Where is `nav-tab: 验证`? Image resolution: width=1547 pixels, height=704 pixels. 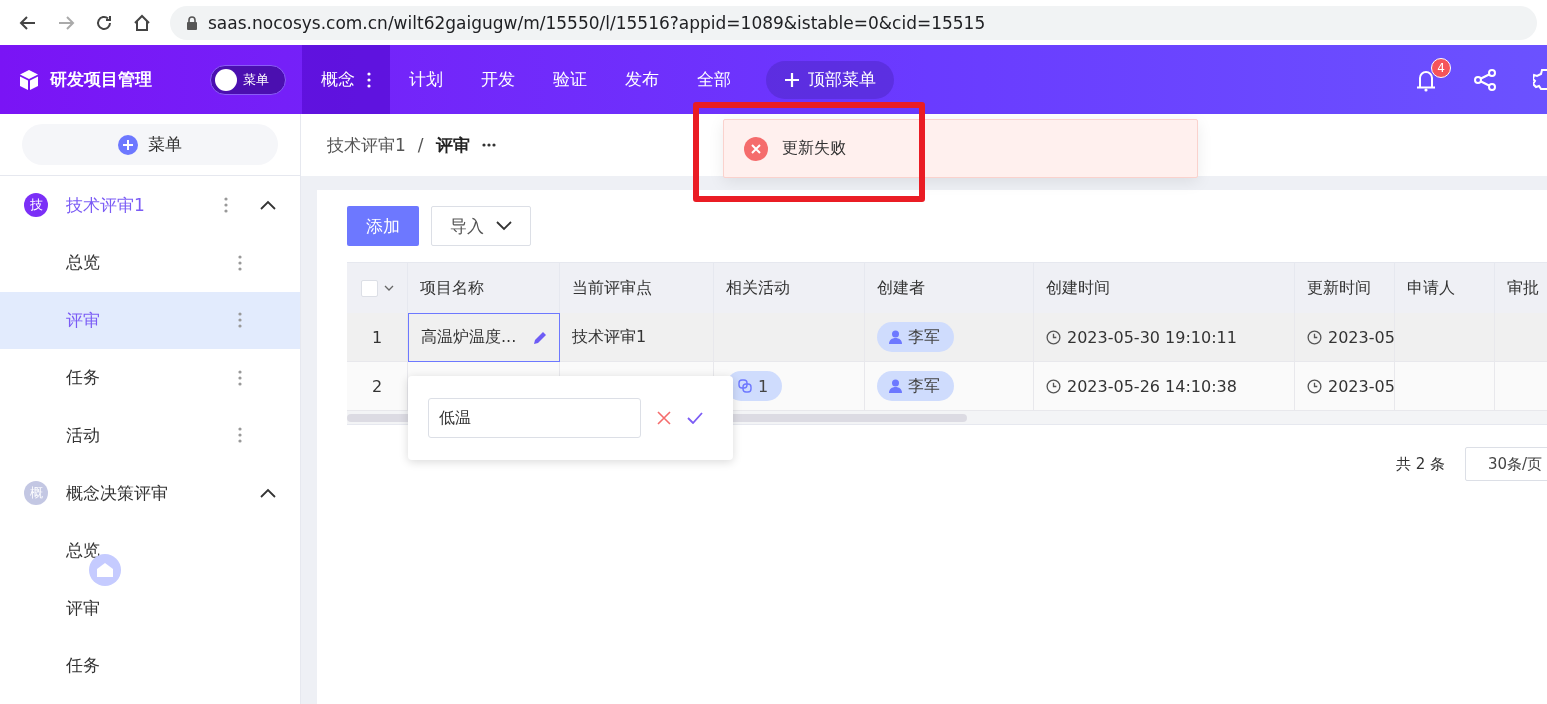 nav-tab: 验证 is located at coordinates (570, 79).